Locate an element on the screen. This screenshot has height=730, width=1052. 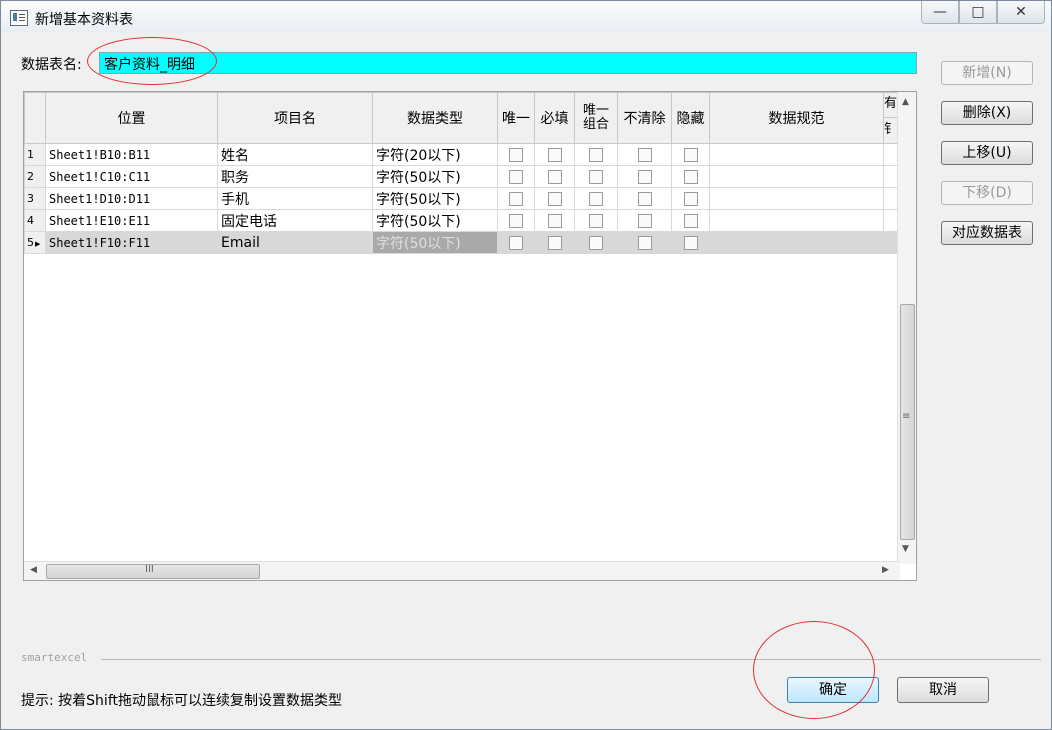
truncated-header-top: 有 is located at coordinates (891, 103).